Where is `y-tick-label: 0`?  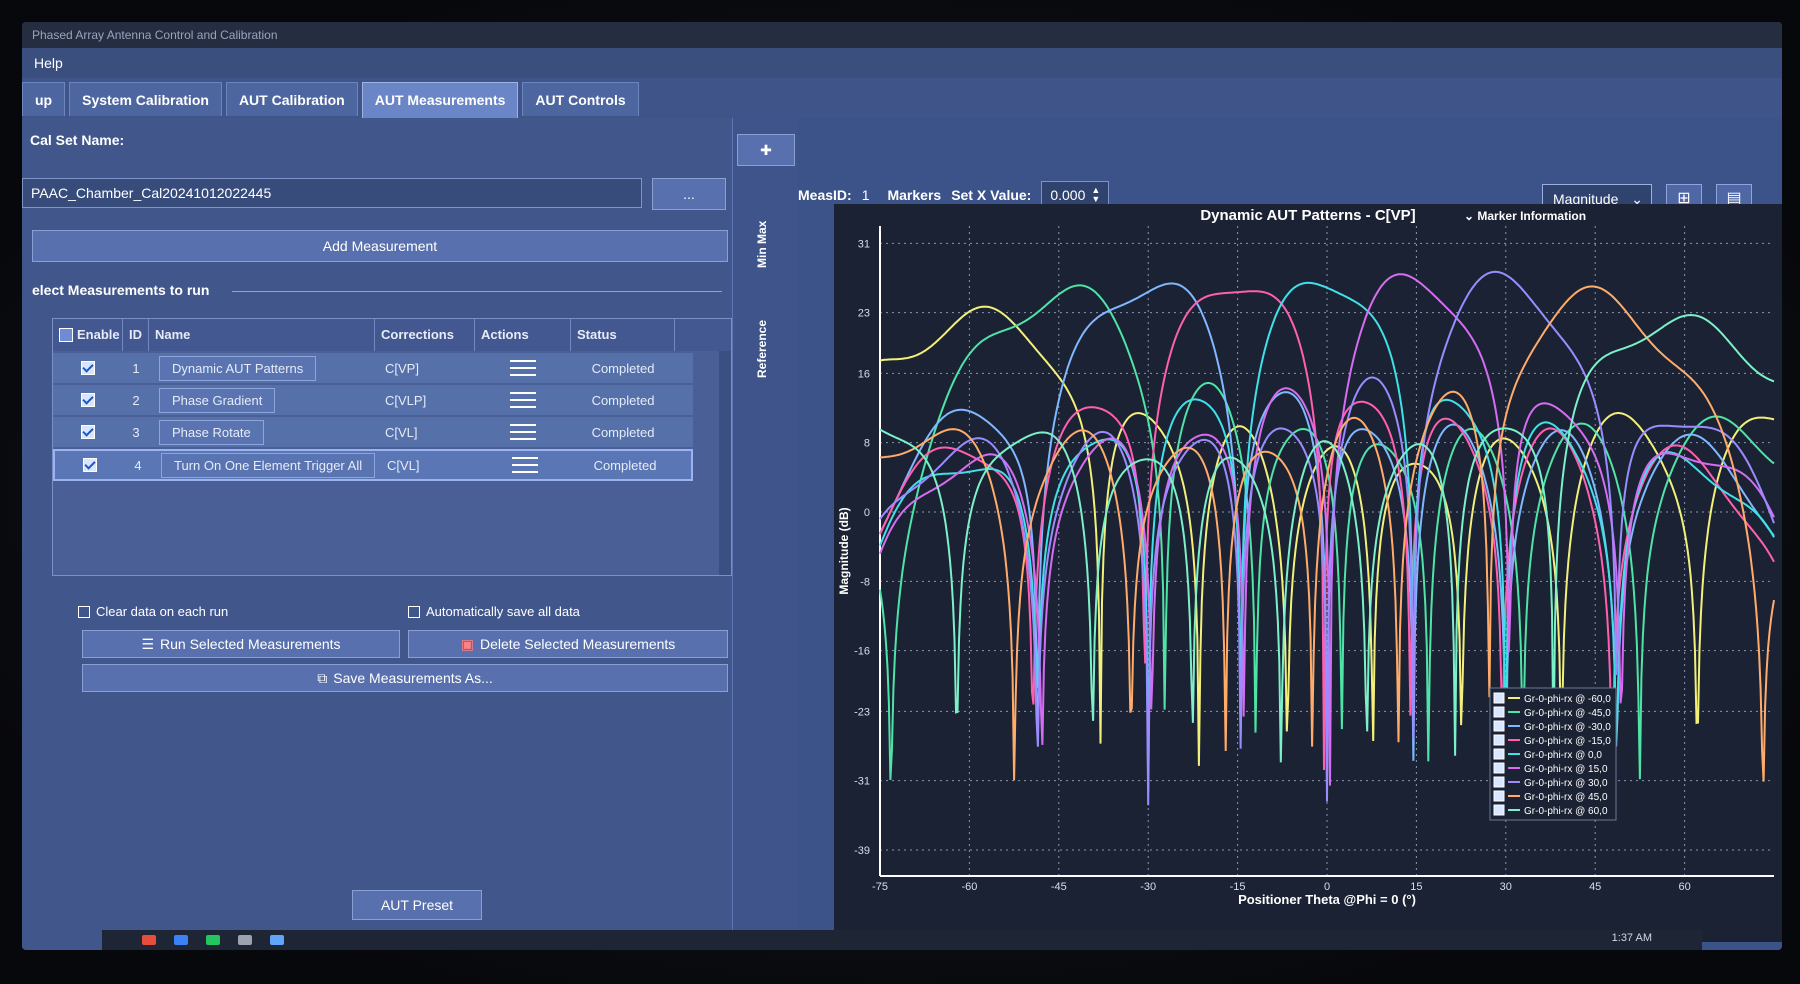
y-tick-label: 0 is located at coordinates (867, 513).